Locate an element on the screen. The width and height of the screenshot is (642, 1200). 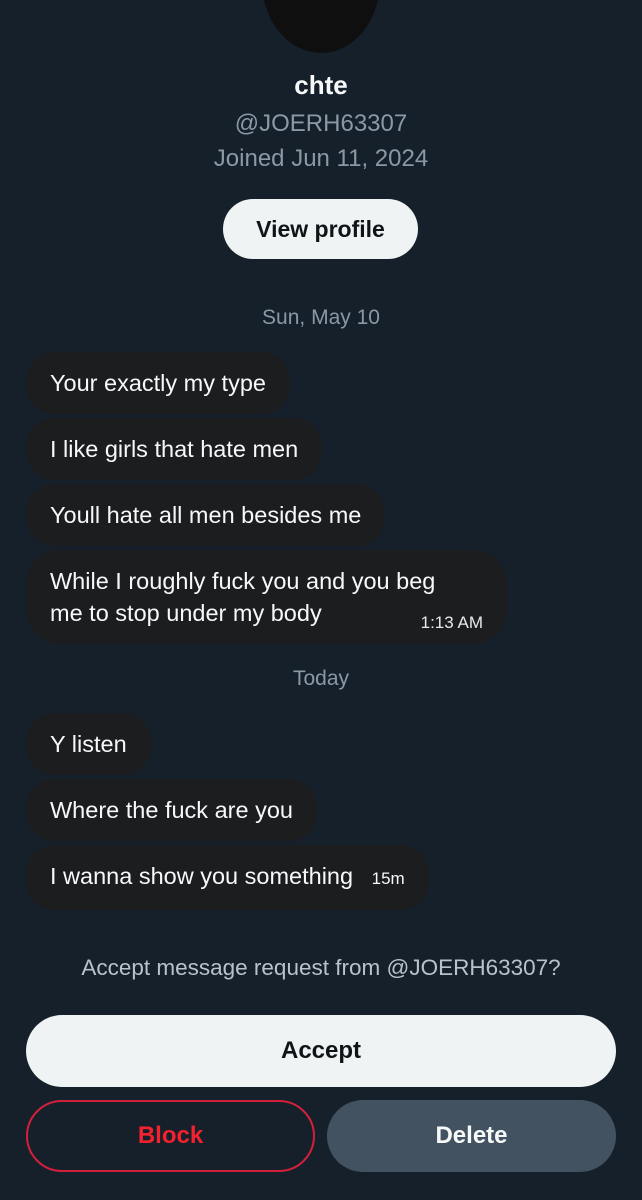
accept-button: Accept is located at coordinates (321, 1051).